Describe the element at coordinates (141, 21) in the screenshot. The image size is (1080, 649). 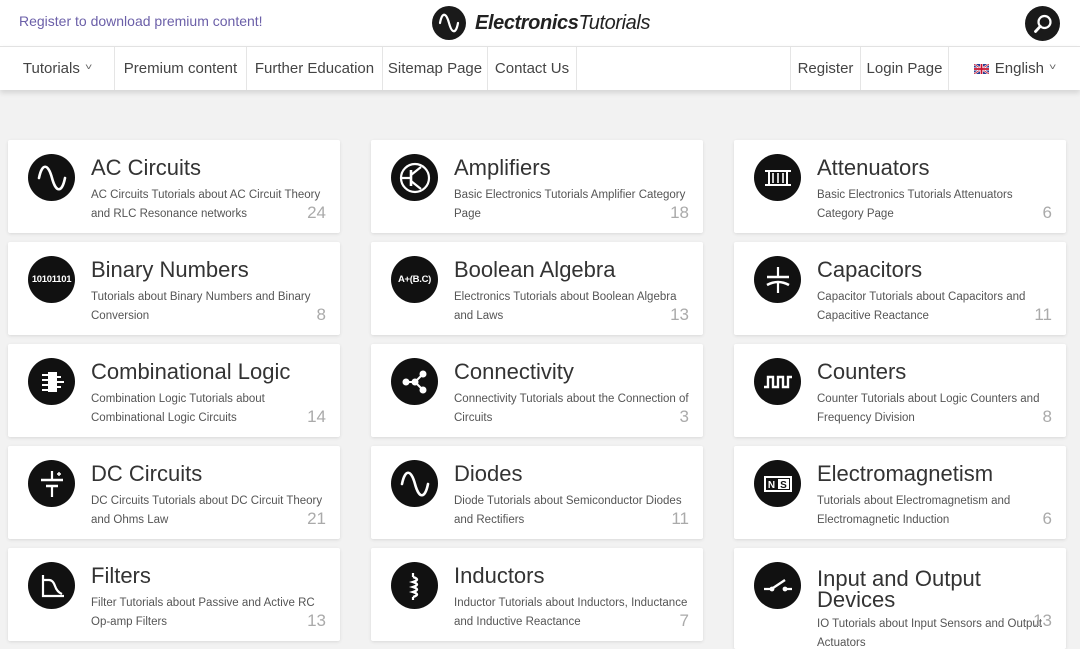
I see `register-promo-link: Register to download premium content!` at that location.